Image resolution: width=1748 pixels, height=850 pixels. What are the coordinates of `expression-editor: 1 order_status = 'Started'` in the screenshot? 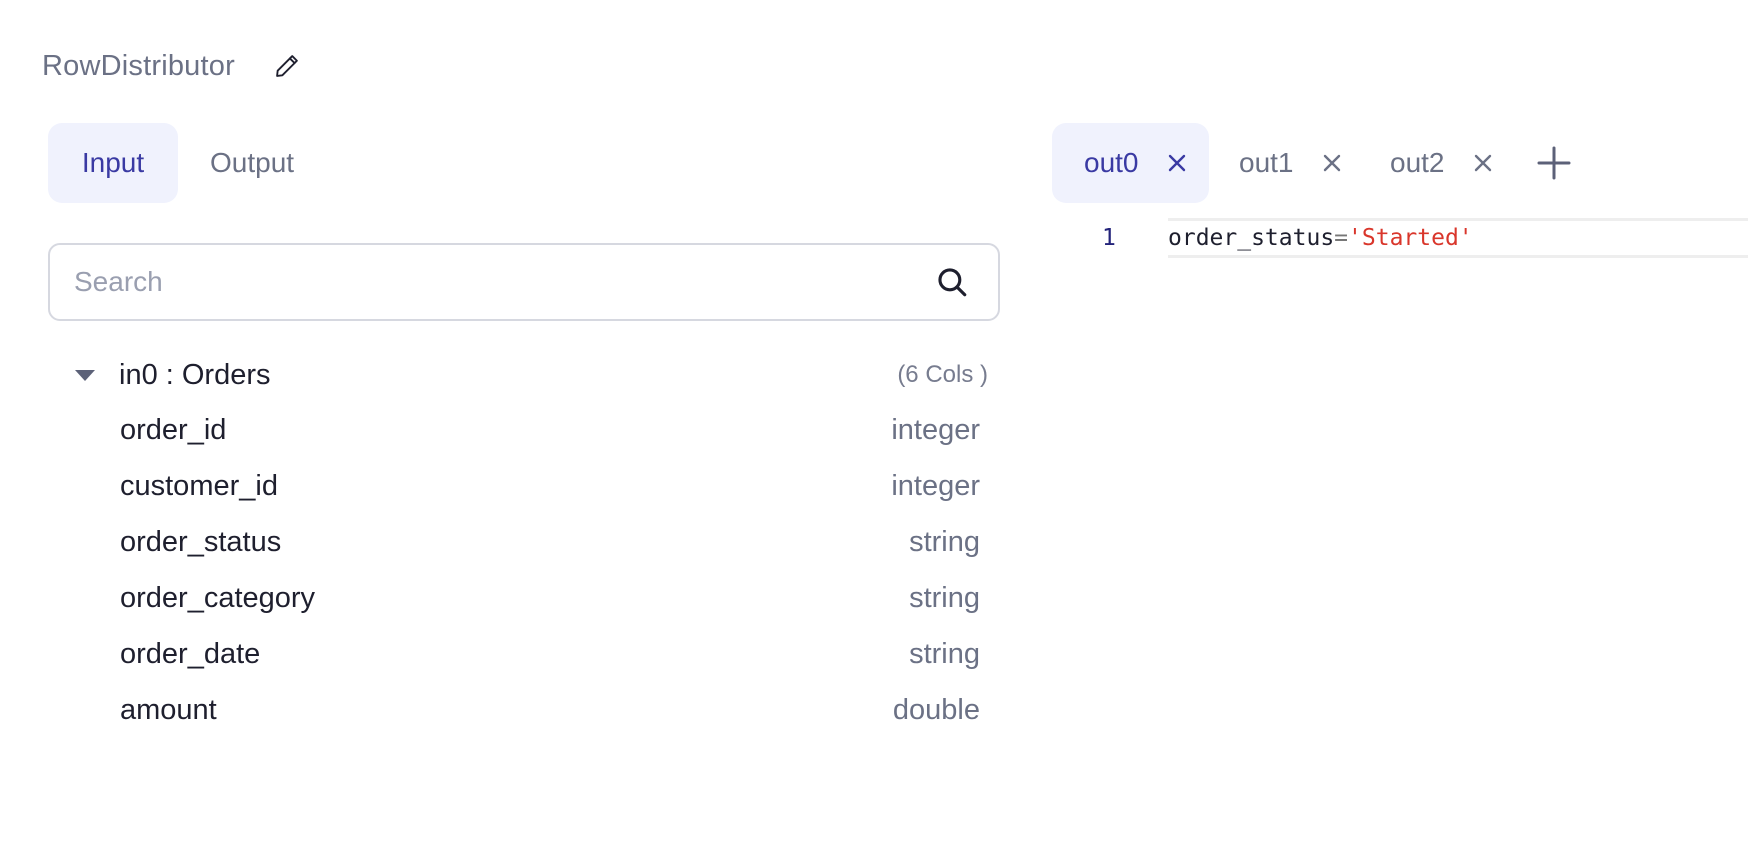 It's located at (1400, 238).